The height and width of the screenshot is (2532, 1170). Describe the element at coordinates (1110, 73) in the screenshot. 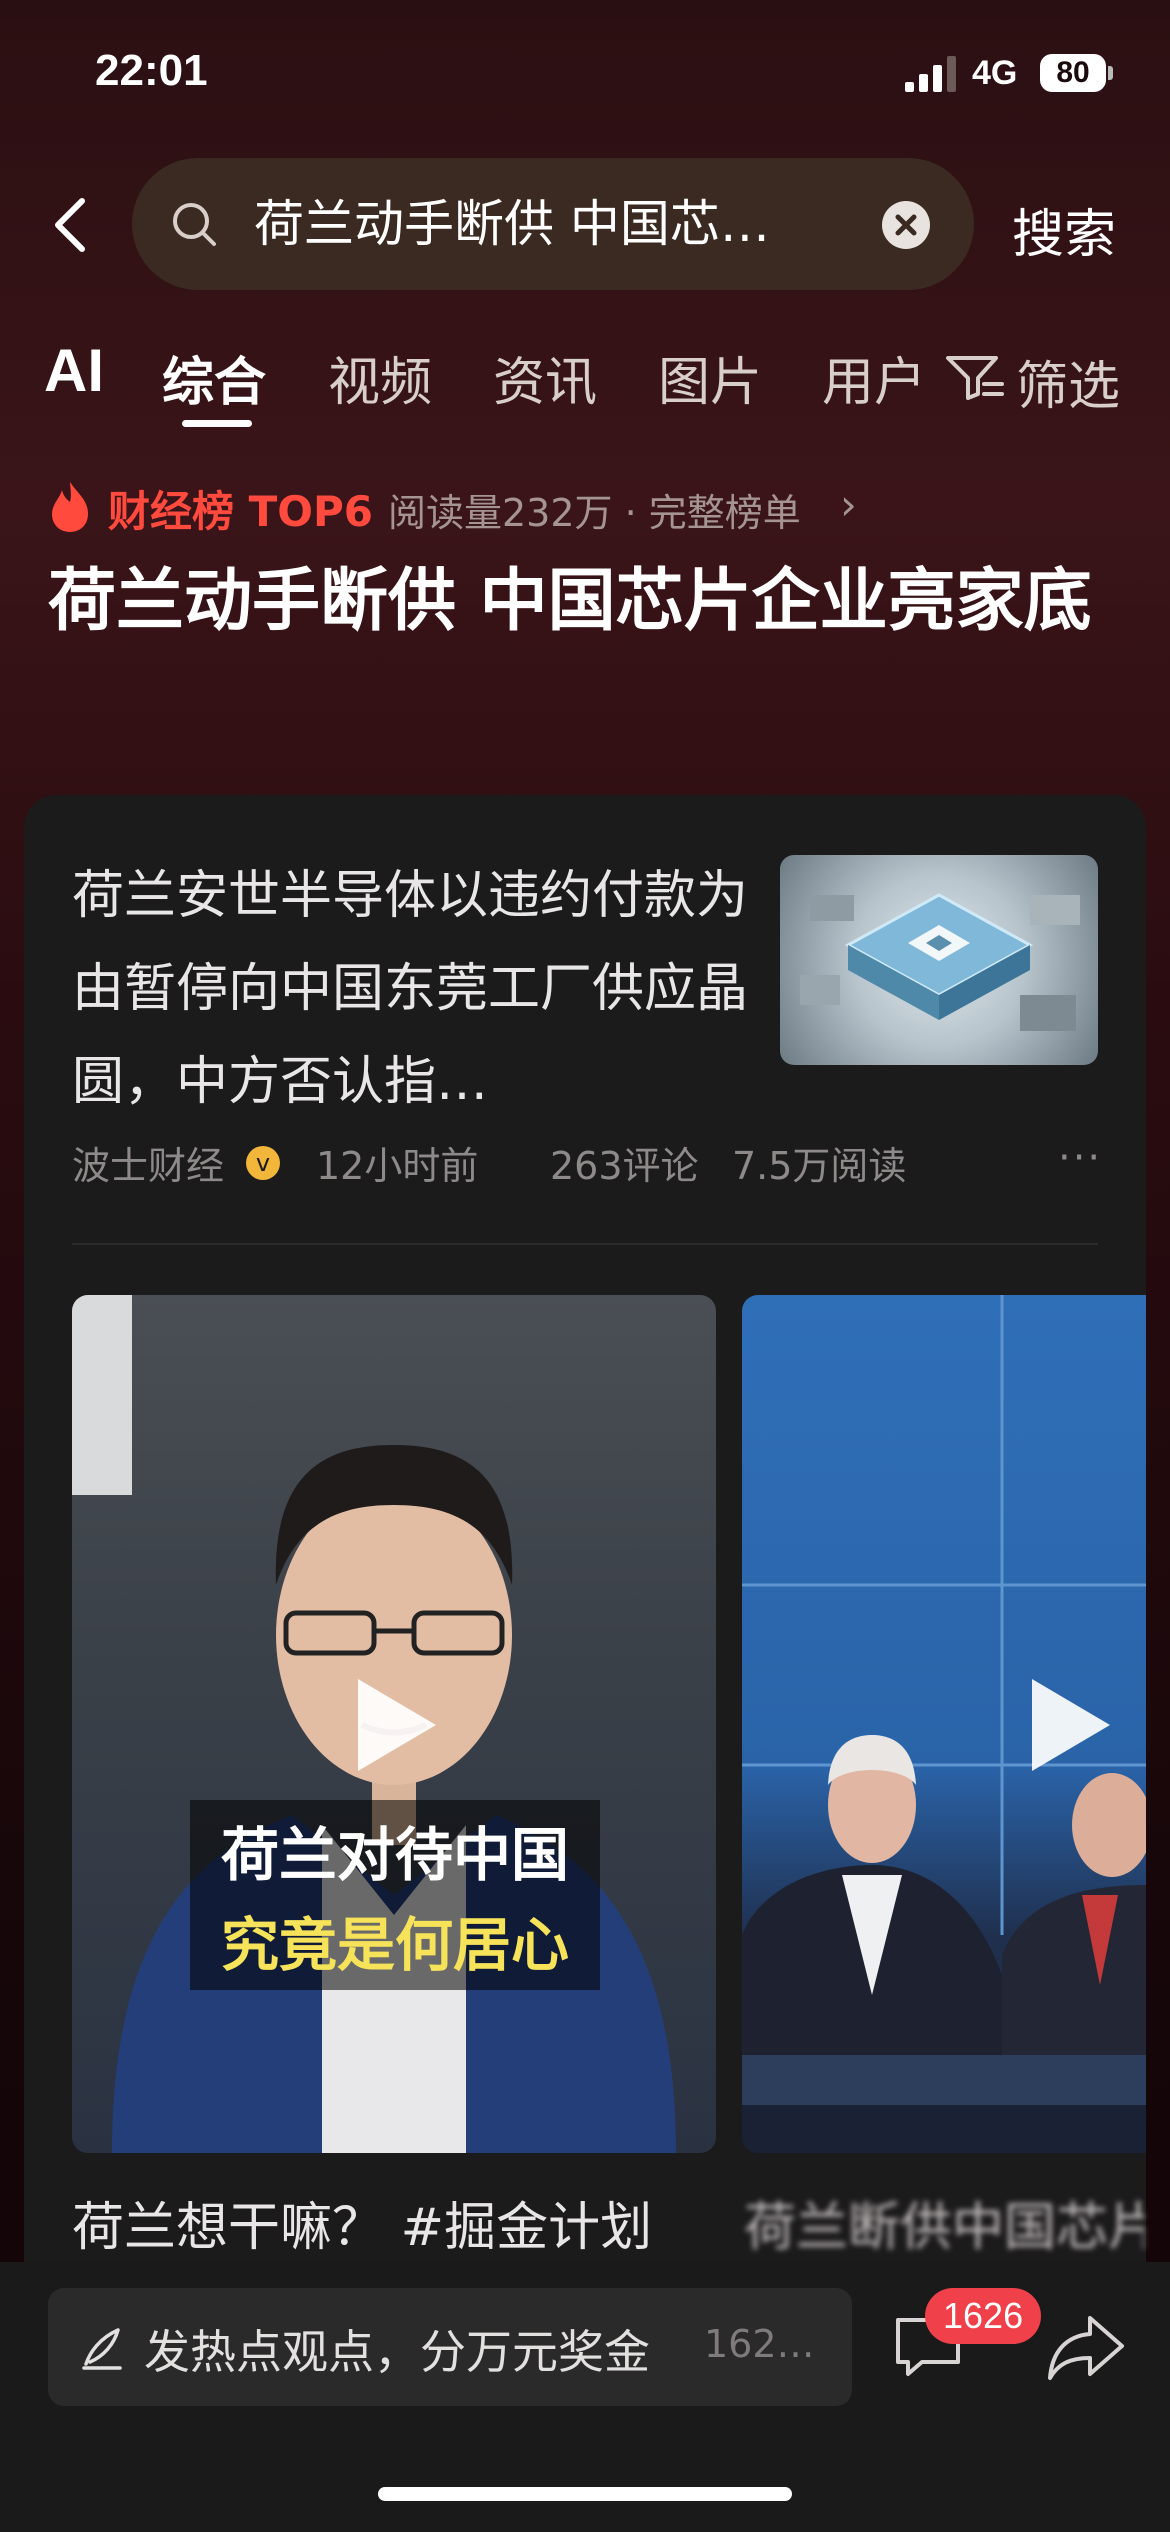

I see `battery-tip` at that location.